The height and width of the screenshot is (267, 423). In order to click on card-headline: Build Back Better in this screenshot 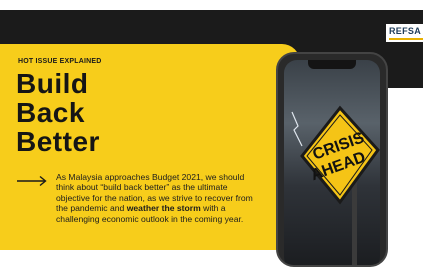, I will do `click(58, 112)`.